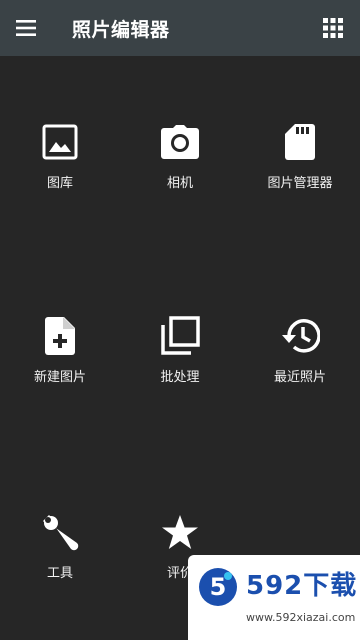 This screenshot has width=360, height=640. I want to click on tile-tools: 工具, so click(60, 545).